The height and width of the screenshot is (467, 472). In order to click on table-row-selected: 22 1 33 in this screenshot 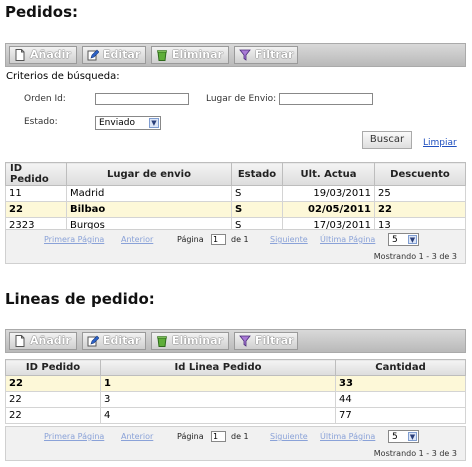, I will do `click(235, 383)`.